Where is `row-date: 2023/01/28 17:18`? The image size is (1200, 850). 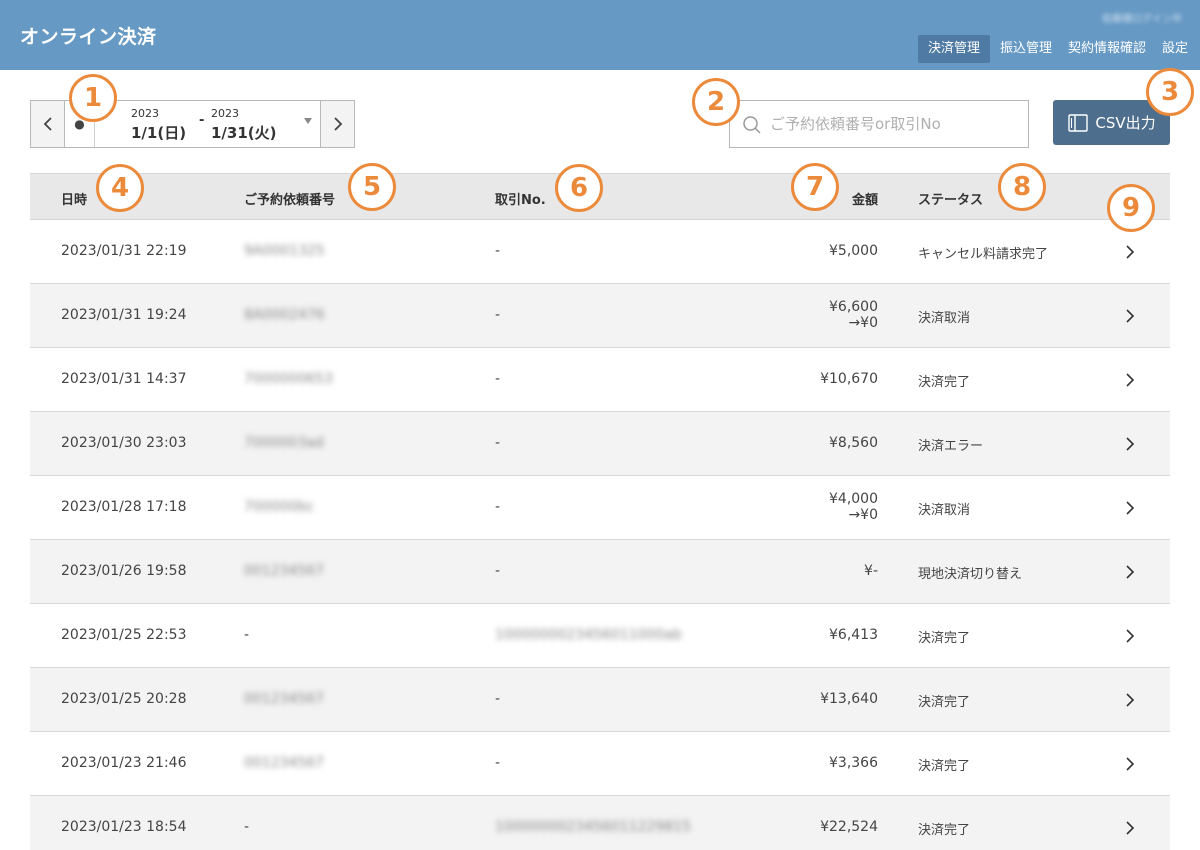
row-date: 2023/01/28 17:18 is located at coordinates (124, 507).